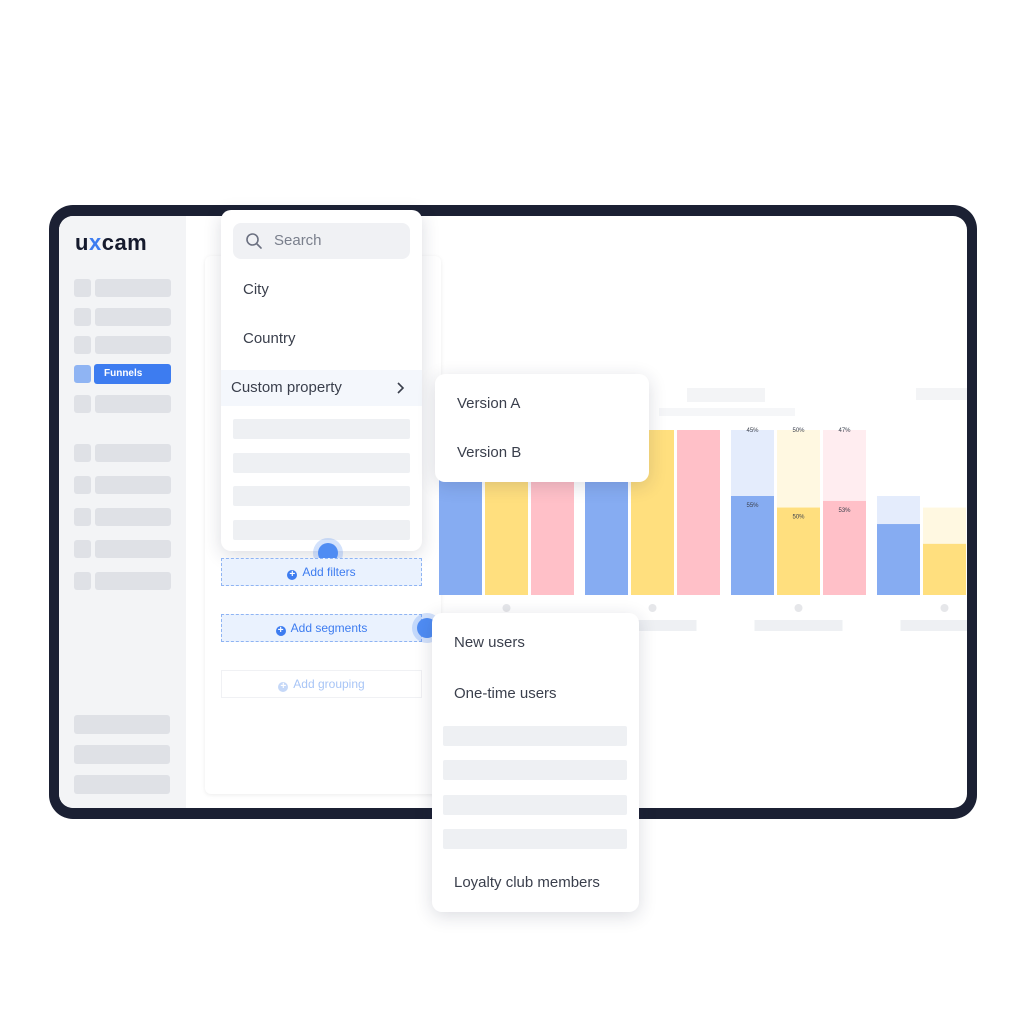  I want to click on chevron-right-icon, so click(401, 388).